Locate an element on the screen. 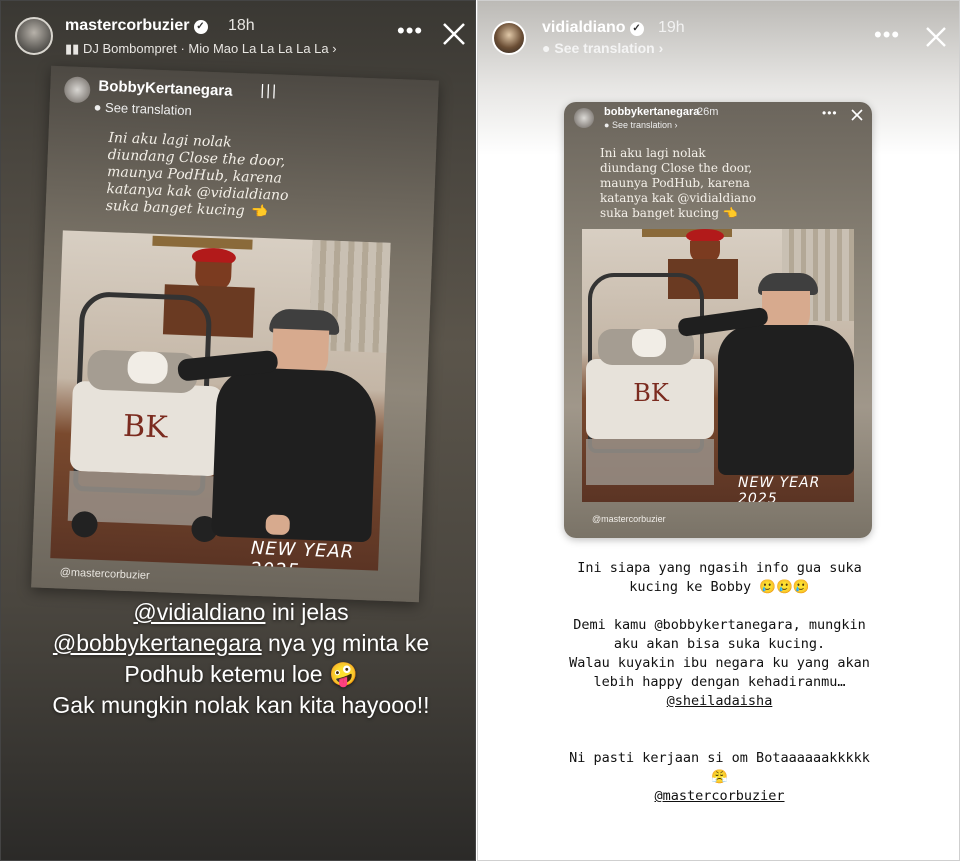 The height and width of the screenshot is (861, 960). story-text-line: Podhub ketemu loe 🤪 is located at coordinates (241, 674).